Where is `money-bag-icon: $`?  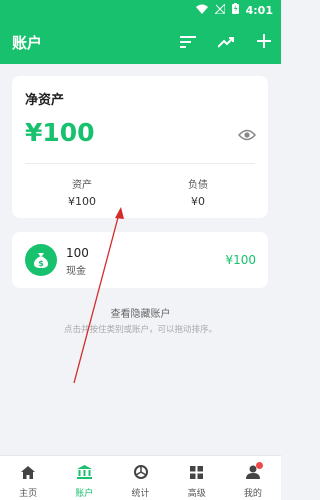
money-bag-icon: $ is located at coordinates (41, 260).